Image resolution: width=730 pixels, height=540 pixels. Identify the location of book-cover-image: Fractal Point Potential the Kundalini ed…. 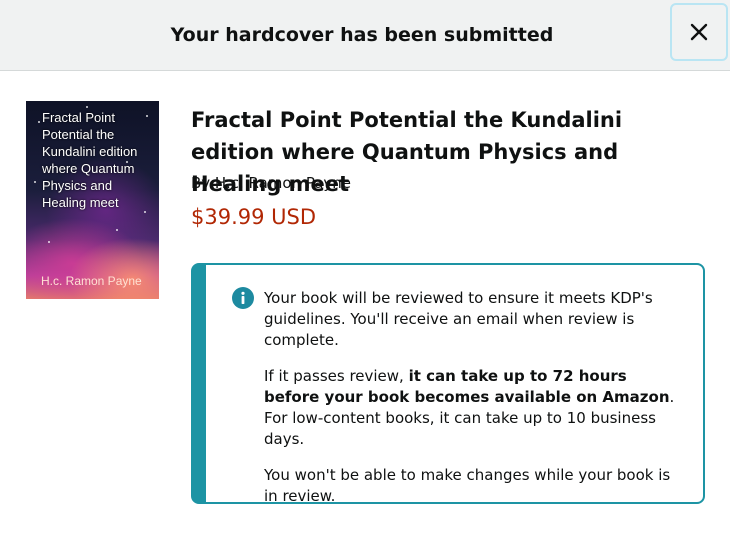
(92, 200).